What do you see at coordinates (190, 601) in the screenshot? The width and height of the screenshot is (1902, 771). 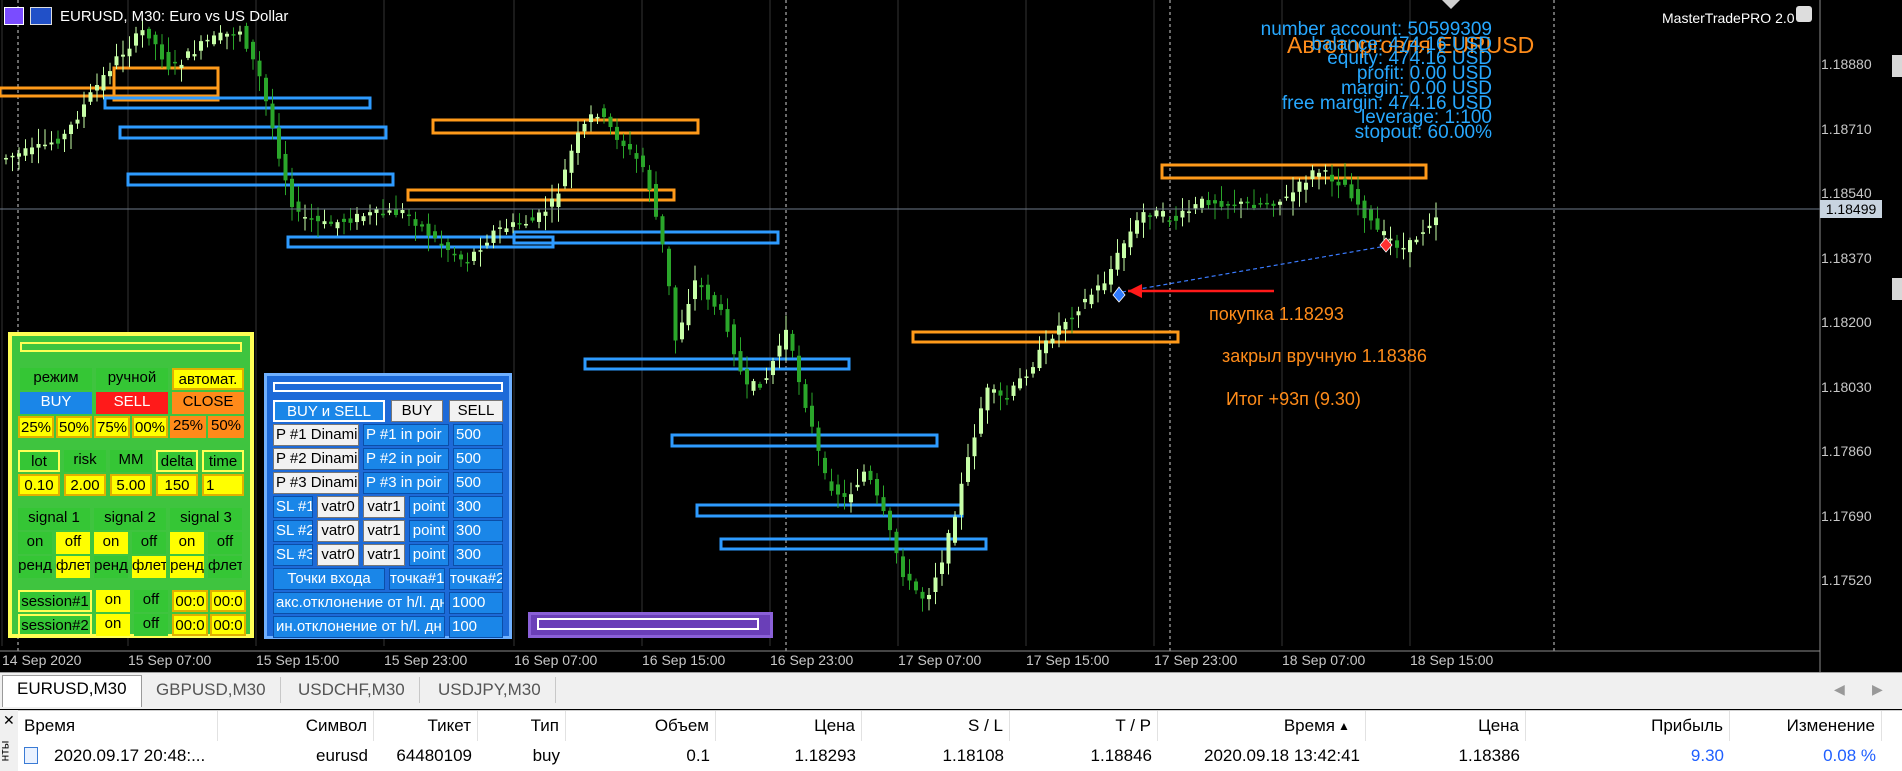 I see `session-1-start-input: 00:0` at bounding box center [190, 601].